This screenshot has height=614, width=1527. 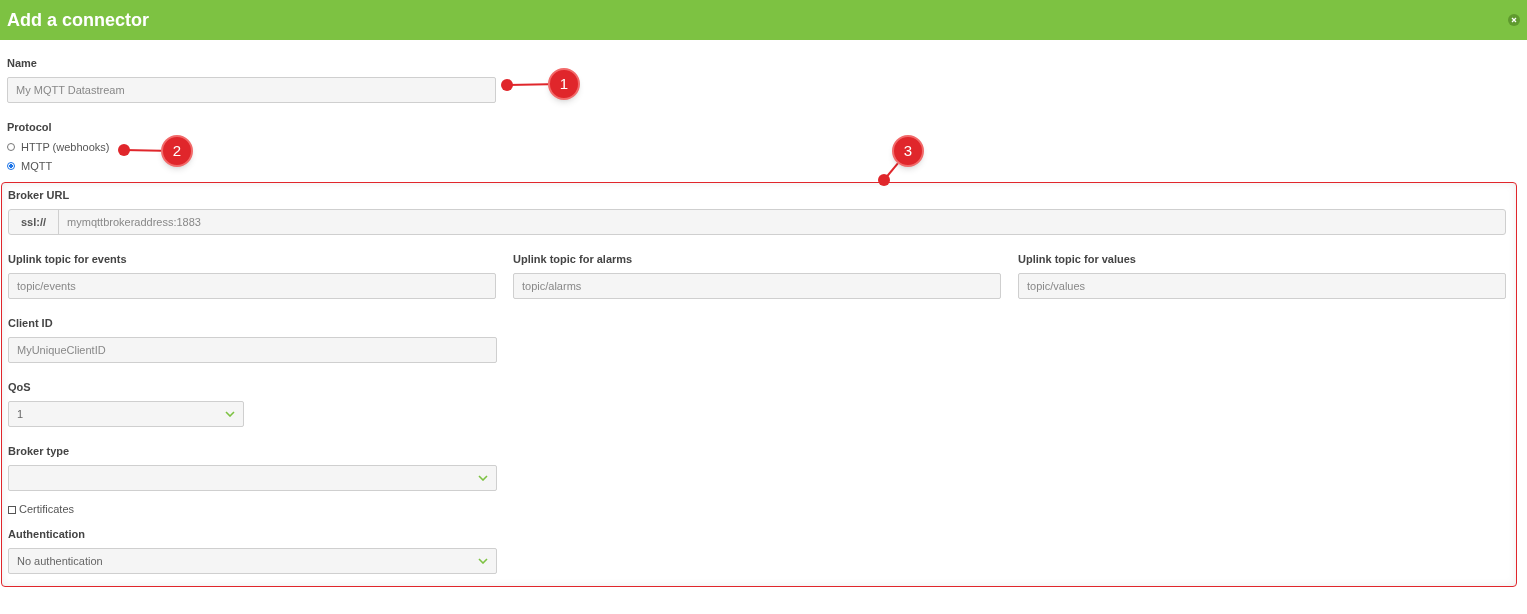 What do you see at coordinates (67, 259) in the screenshot?
I see `field-label: Uplink topic for events` at bounding box center [67, 259].